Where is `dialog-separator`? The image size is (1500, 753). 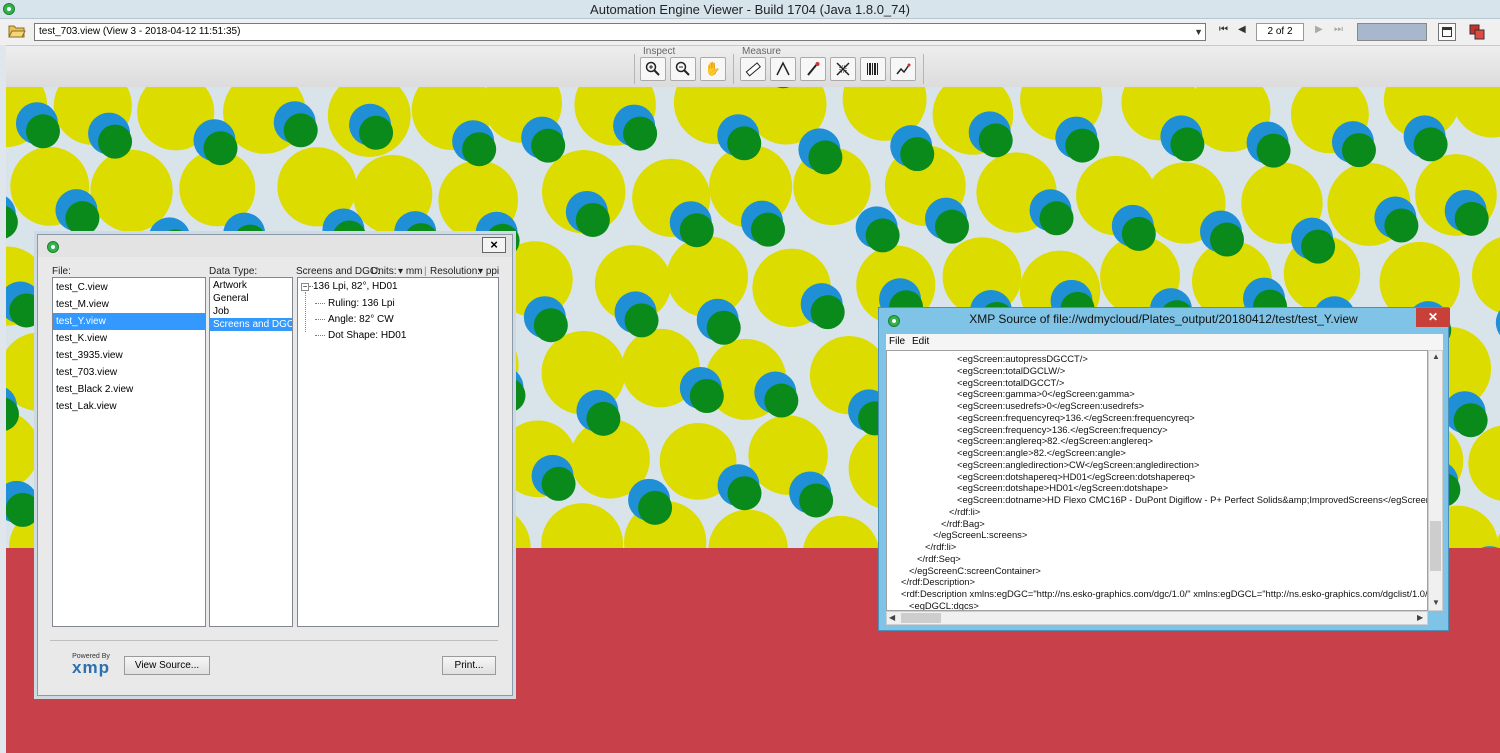 dialog-separator is located at coordinates (274, 640).